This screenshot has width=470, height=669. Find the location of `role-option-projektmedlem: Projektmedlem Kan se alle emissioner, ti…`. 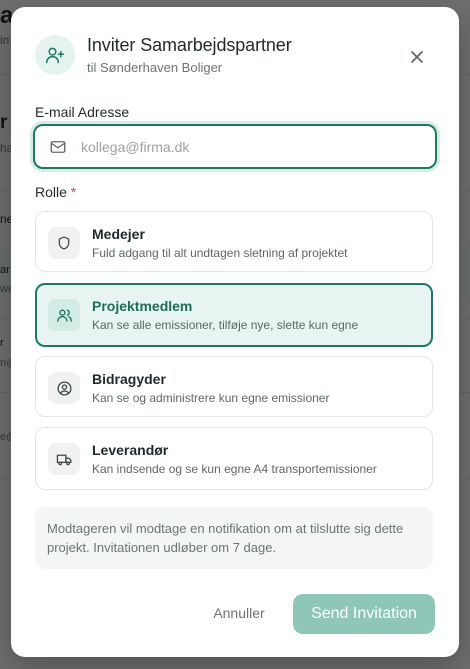

role-option-projektmedlem: Projektmedlem Kan se alle emissioner, ti… is located at coordinates (234, 315).